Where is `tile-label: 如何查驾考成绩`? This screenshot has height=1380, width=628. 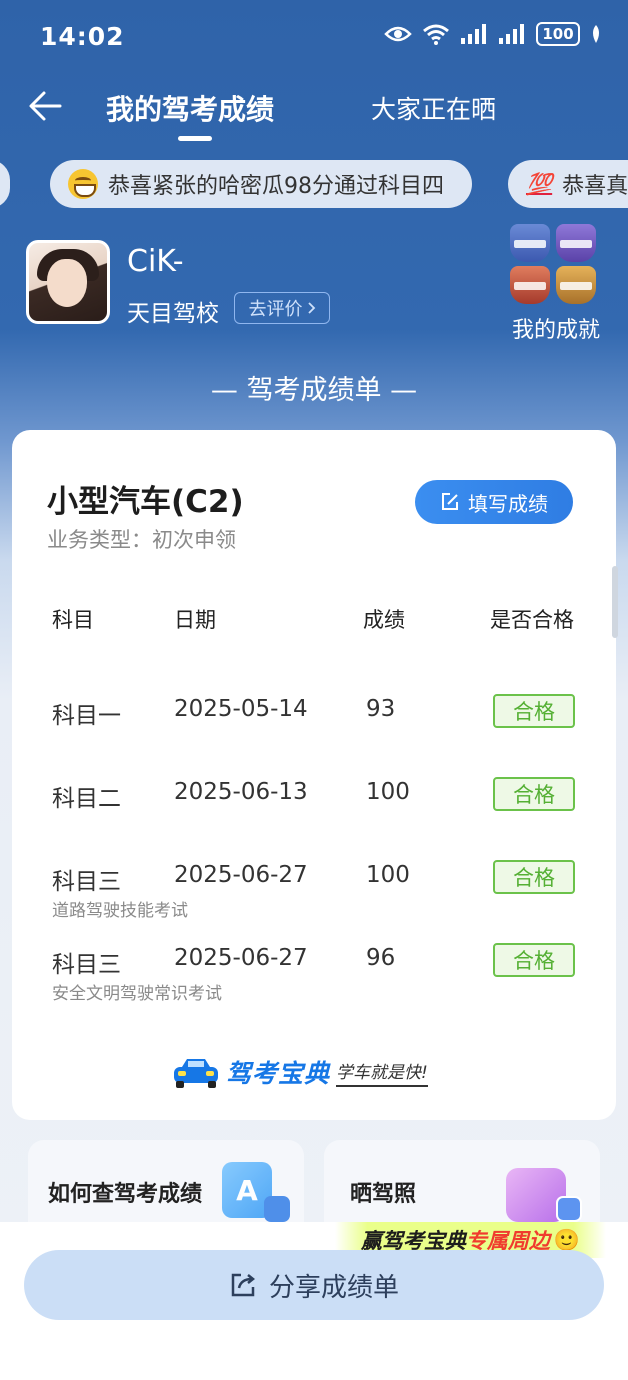
tile-label: 如何查驾考成绩 is located at coordinates (125, 1194).